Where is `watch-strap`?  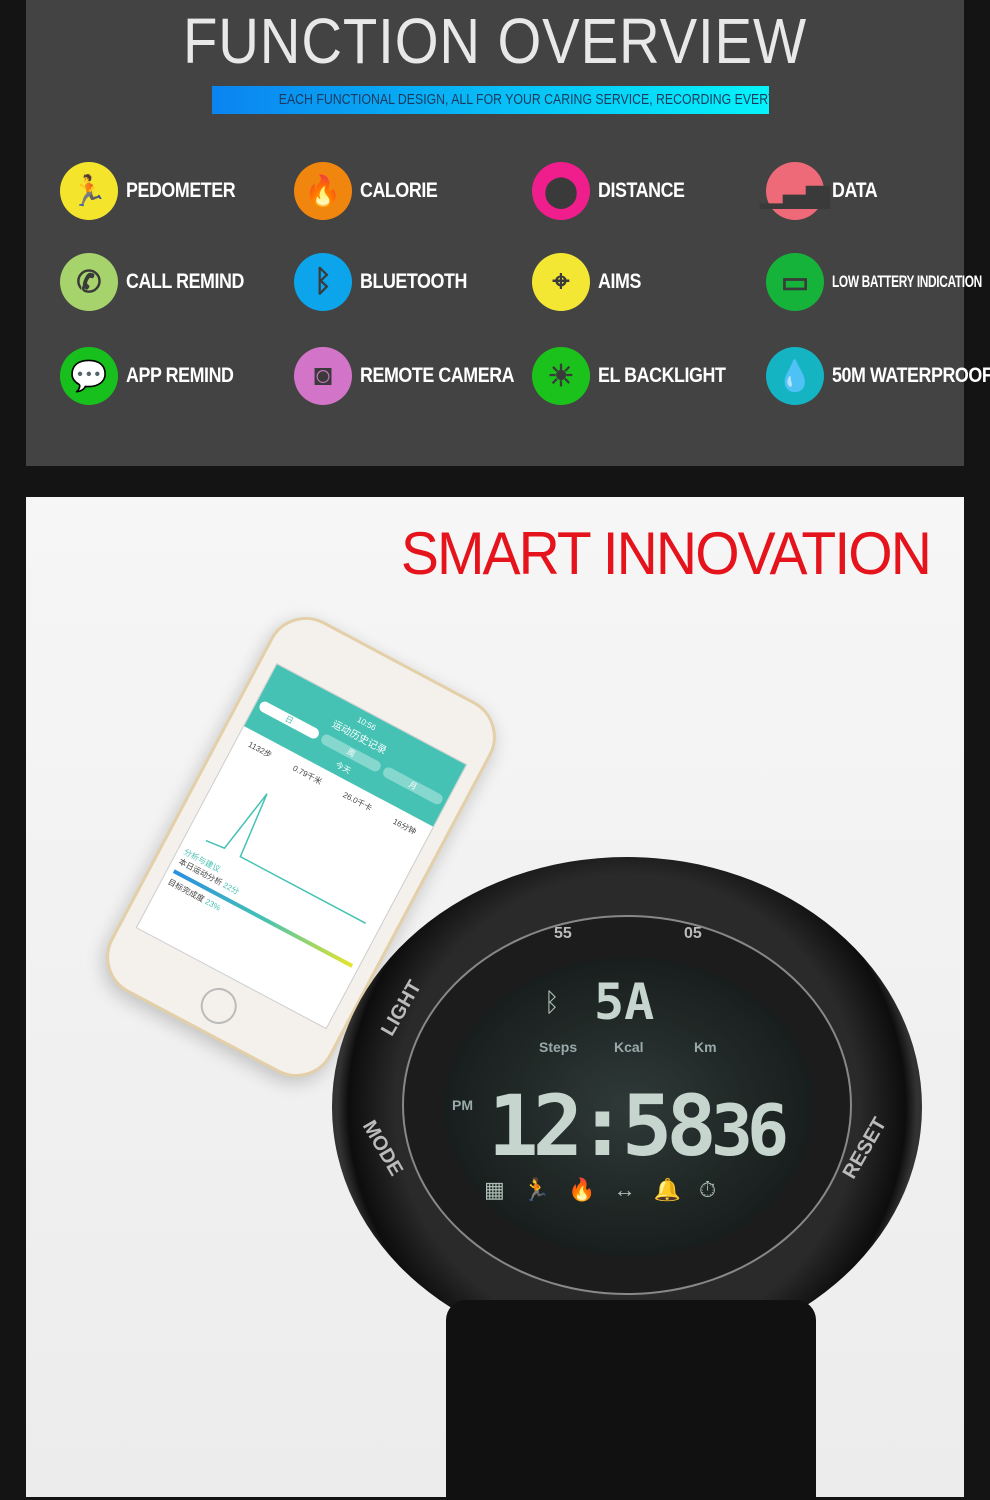
watch-strap is located at coordinates (631, 1400).